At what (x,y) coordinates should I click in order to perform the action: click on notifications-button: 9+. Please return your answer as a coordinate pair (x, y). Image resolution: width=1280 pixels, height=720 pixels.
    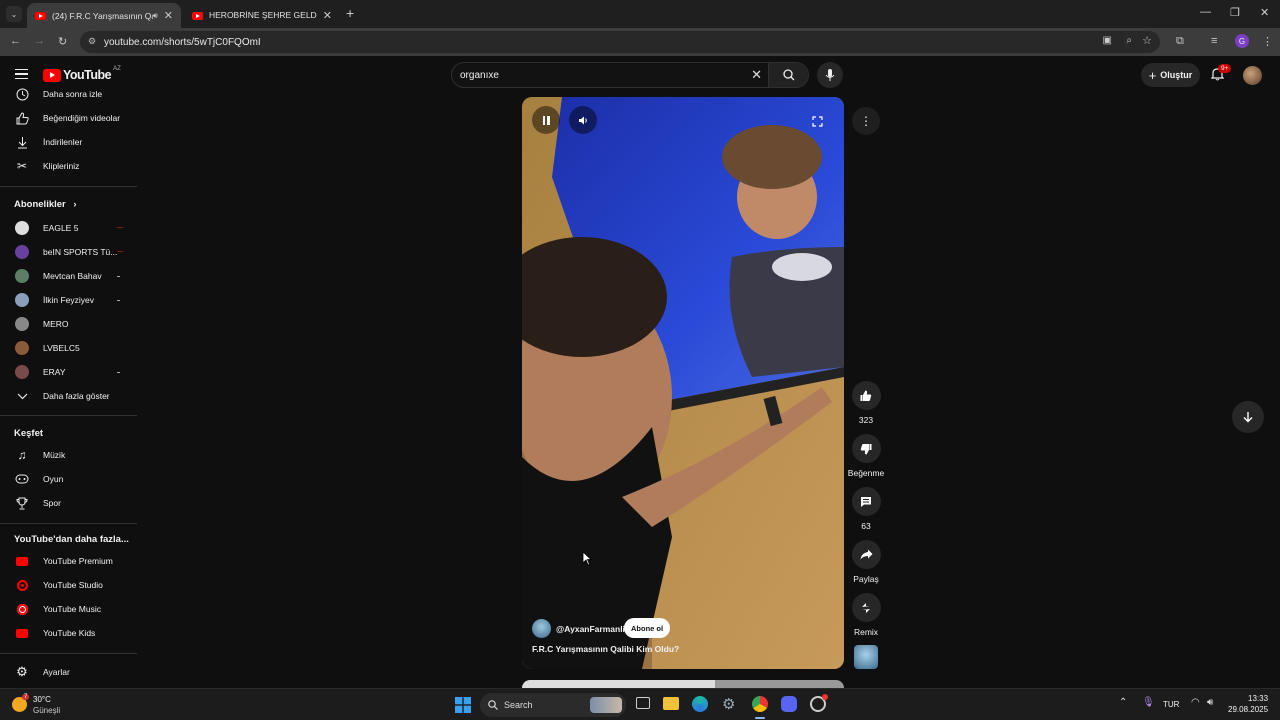
    Looking at the image, I should click on (1221, 75).